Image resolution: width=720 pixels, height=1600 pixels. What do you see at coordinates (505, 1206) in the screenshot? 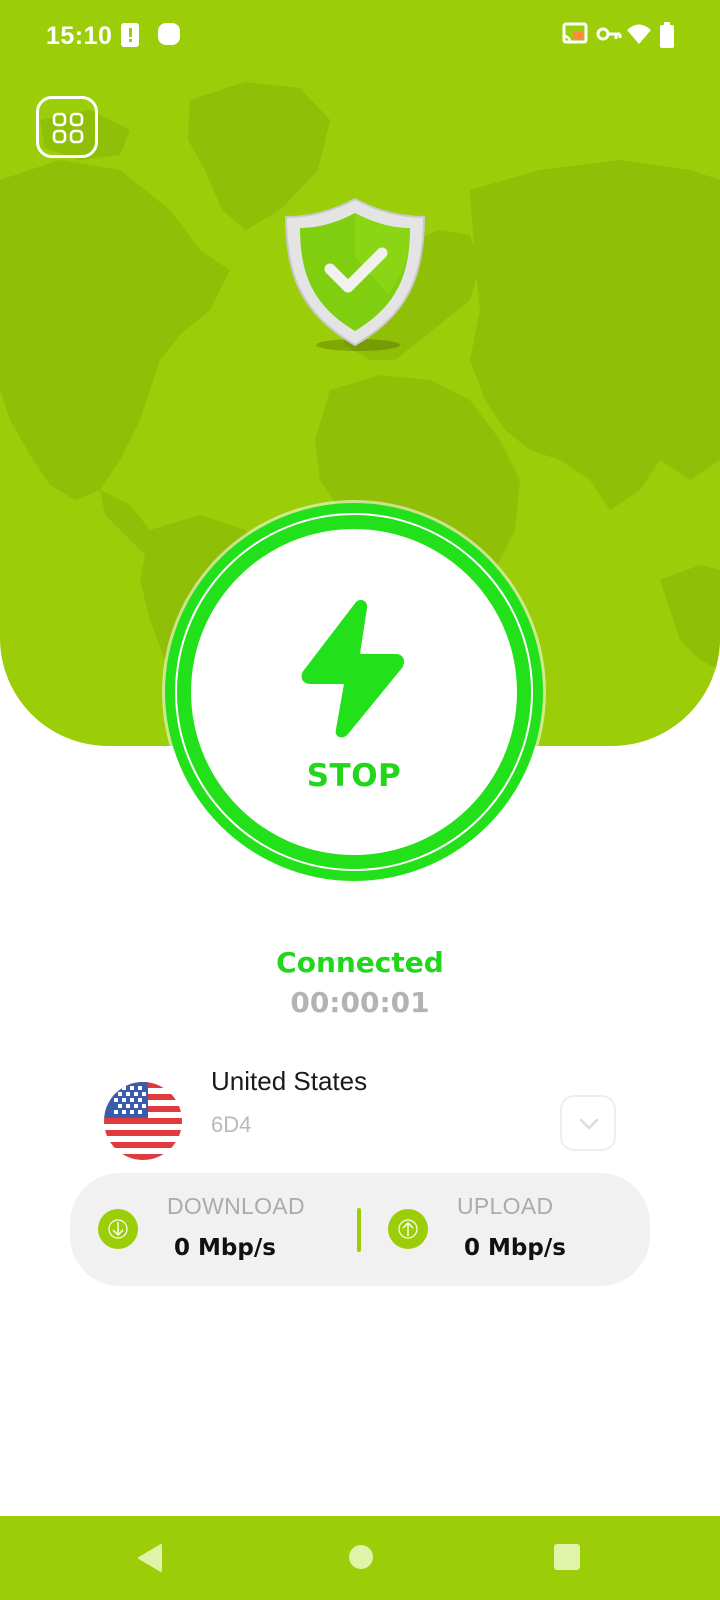
I see `upload-label: UPLOAD` at bounding box center [505, 1206].